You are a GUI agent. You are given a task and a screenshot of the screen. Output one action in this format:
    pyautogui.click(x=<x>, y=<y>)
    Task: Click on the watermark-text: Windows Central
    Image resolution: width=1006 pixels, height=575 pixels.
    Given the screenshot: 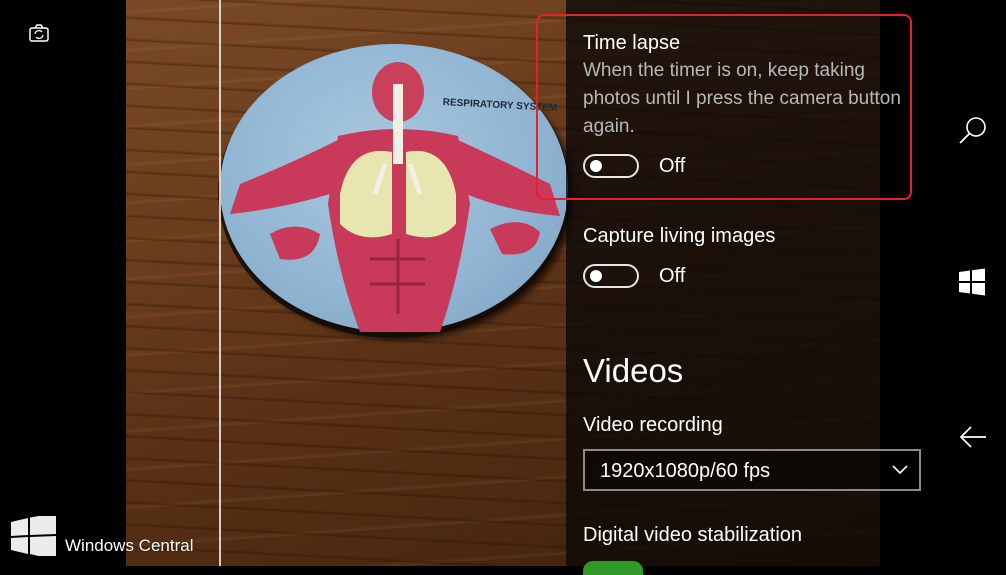 What is the action you would take?
    pyautogui.click(x=129, y=545)
    